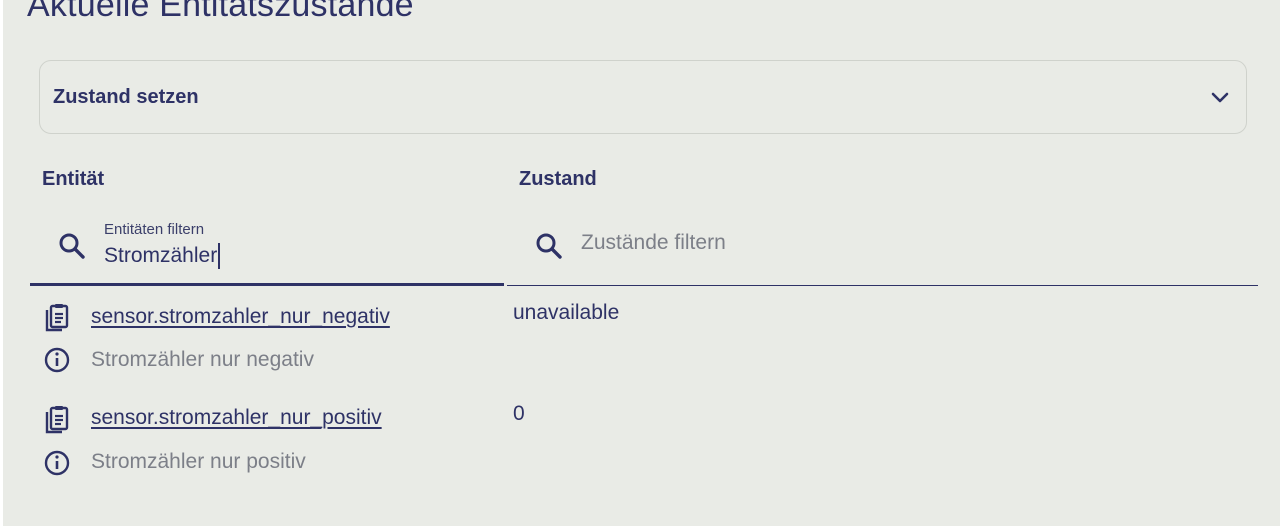 The width and height of the screenshot is (1280, 526). Describe the element at coordinates (566, 313) in the screenshot. I see `entity-state: unavailable` at that location.